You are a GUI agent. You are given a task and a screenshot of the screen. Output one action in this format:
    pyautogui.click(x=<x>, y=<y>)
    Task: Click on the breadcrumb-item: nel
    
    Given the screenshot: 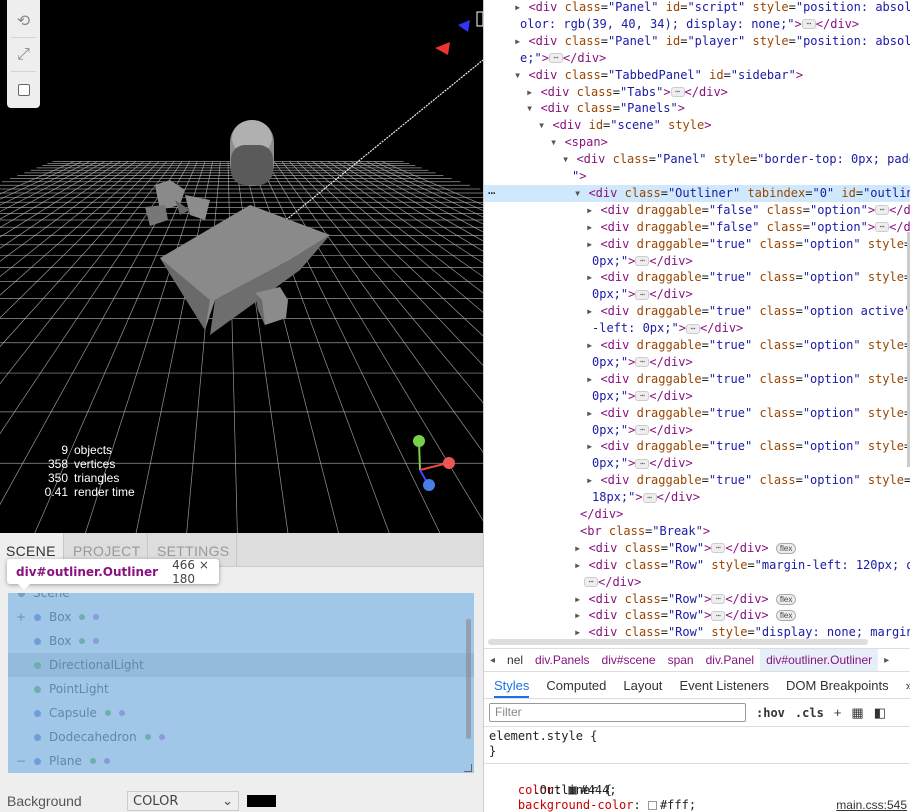 What is the action you would take?
    pyautogui.click(x=515, y=660)
    